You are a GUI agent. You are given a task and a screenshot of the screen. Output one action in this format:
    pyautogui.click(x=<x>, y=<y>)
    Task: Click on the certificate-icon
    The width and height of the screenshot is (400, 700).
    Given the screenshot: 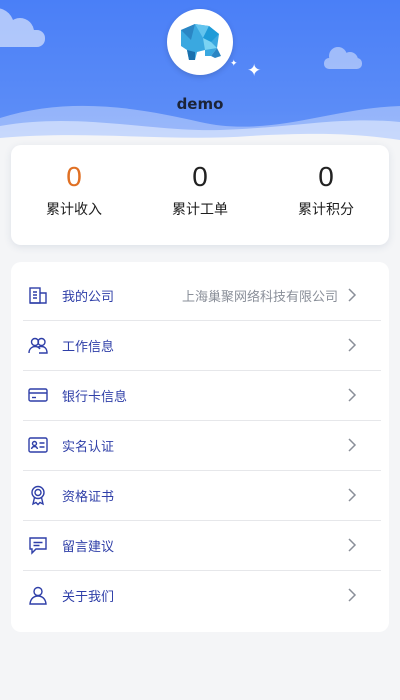 What is the action you would take?
    pyautogui.click(x=38, y=495)
    